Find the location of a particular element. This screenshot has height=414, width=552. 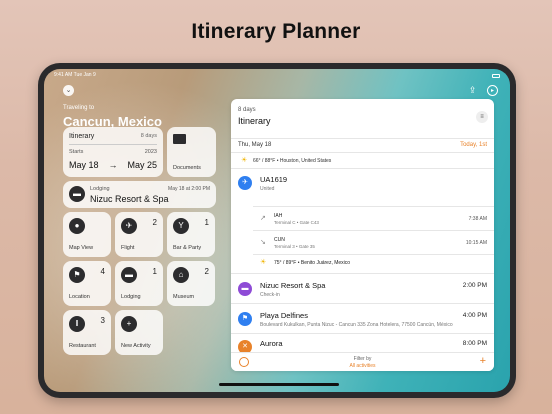

flight-title: UA1619 is located at coordinates (274, 179).